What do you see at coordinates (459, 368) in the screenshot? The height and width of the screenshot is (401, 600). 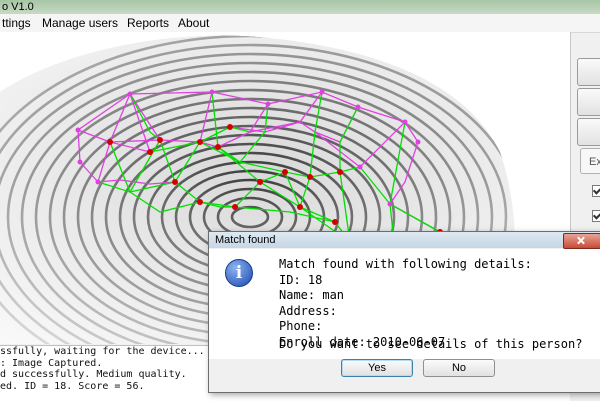 I see `no-button: No` at bounding box center [459, 368].